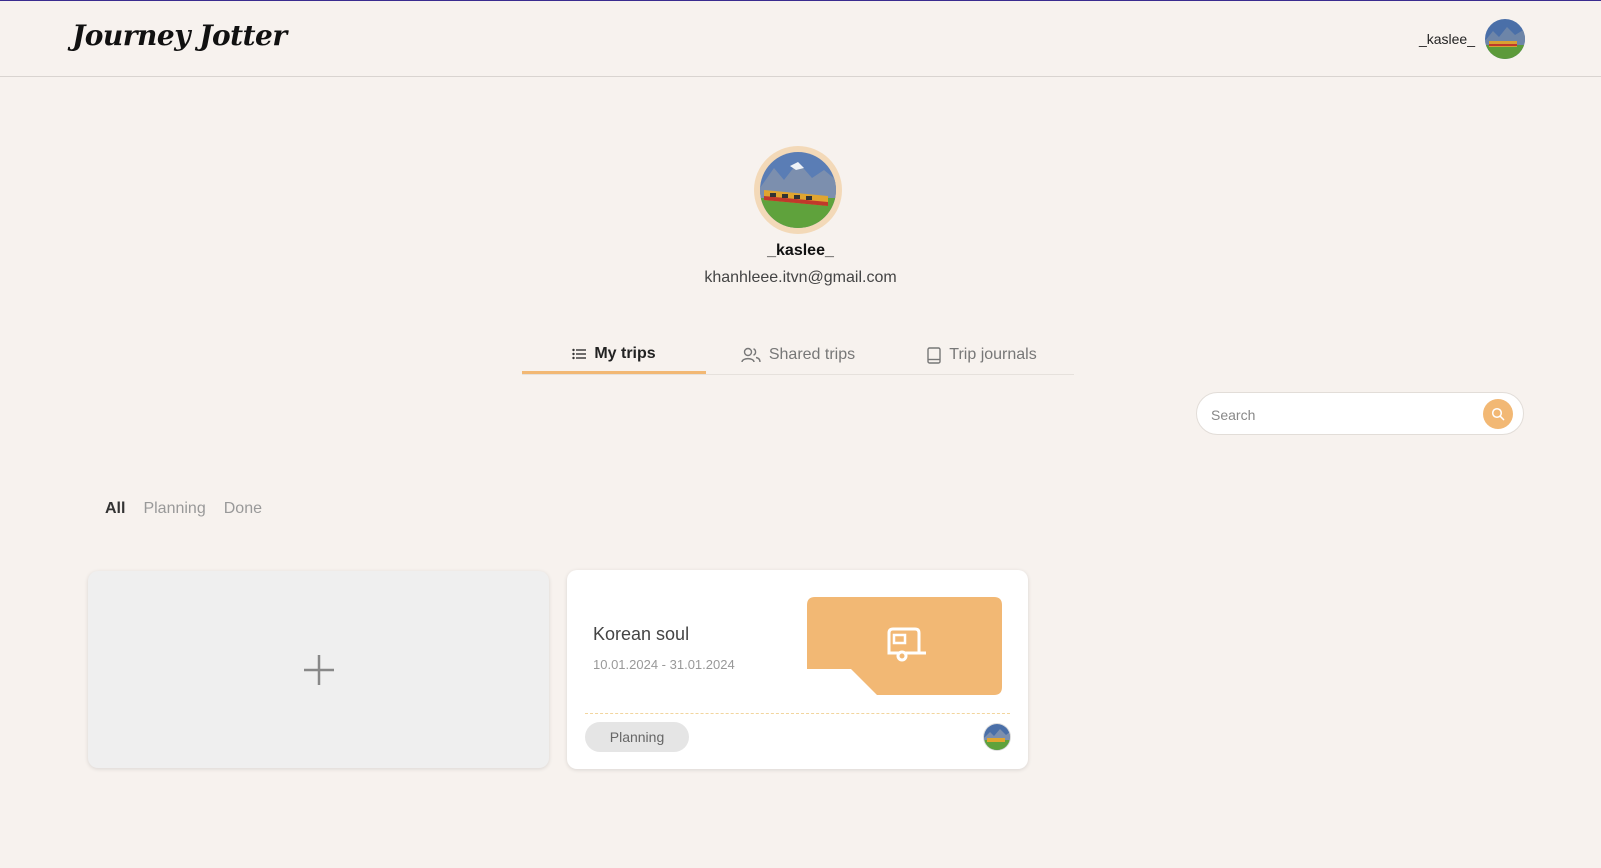 Image resolution: width=1601 pixels, height=868 pixels. I want to click on trip-divider, so click(797, 713).